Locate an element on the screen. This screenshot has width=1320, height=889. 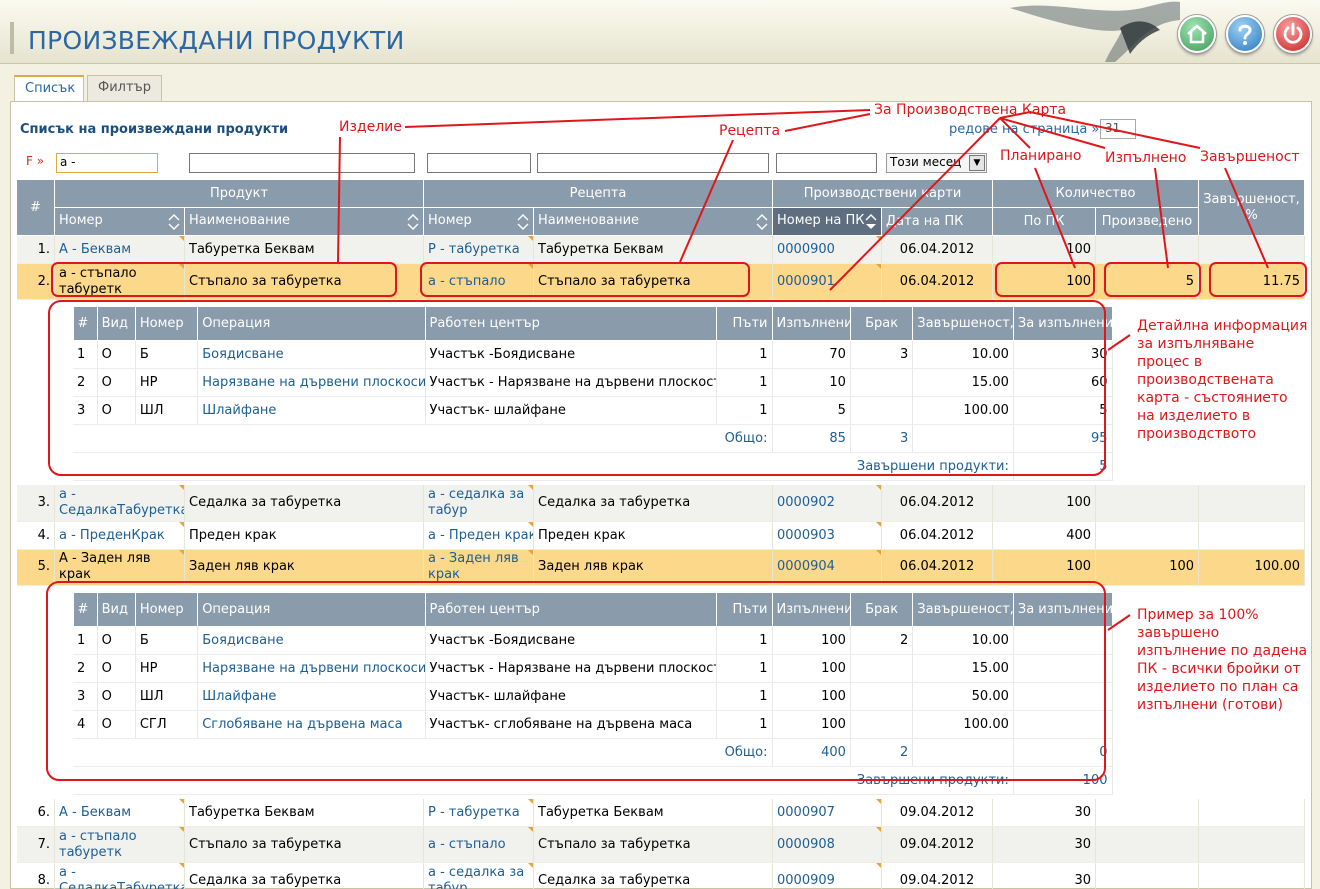
filter-pc-number is located at coordinates (826, 163).